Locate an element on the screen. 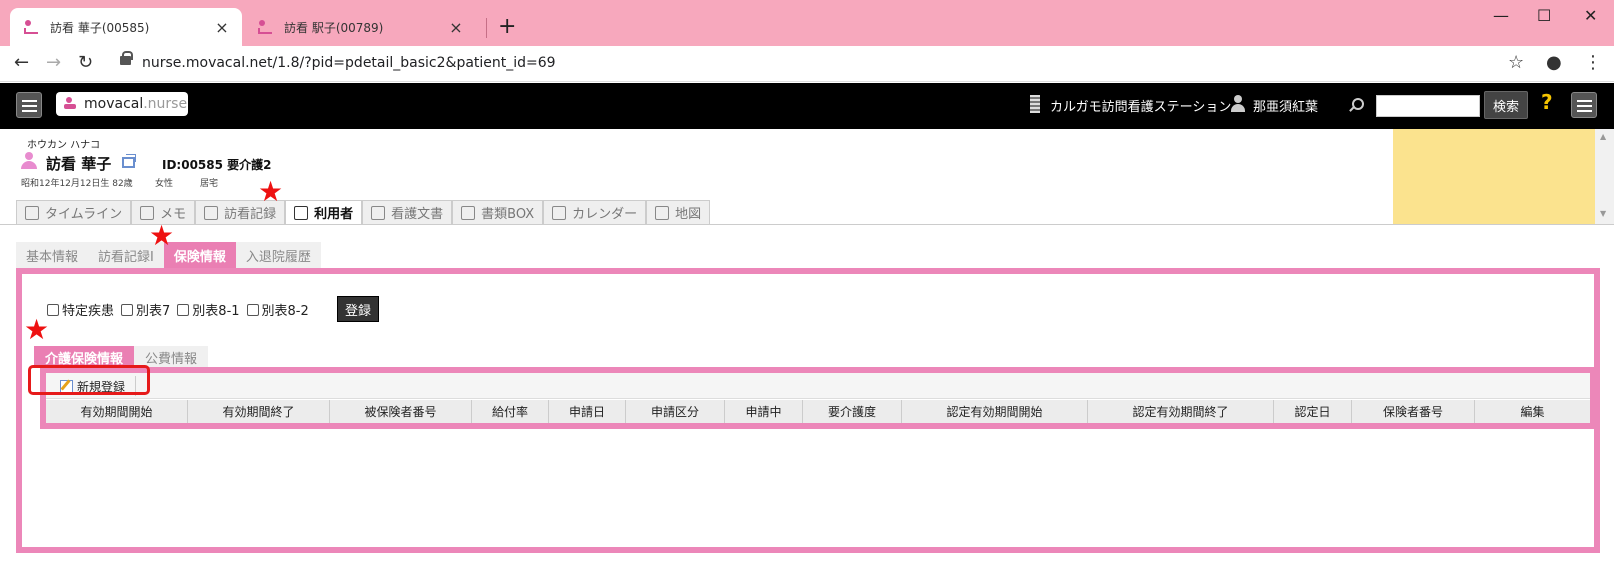 Image resolution: width=1614 pixels, height=574 pixels. patient-card-icon is located at coordinates (301, 212).